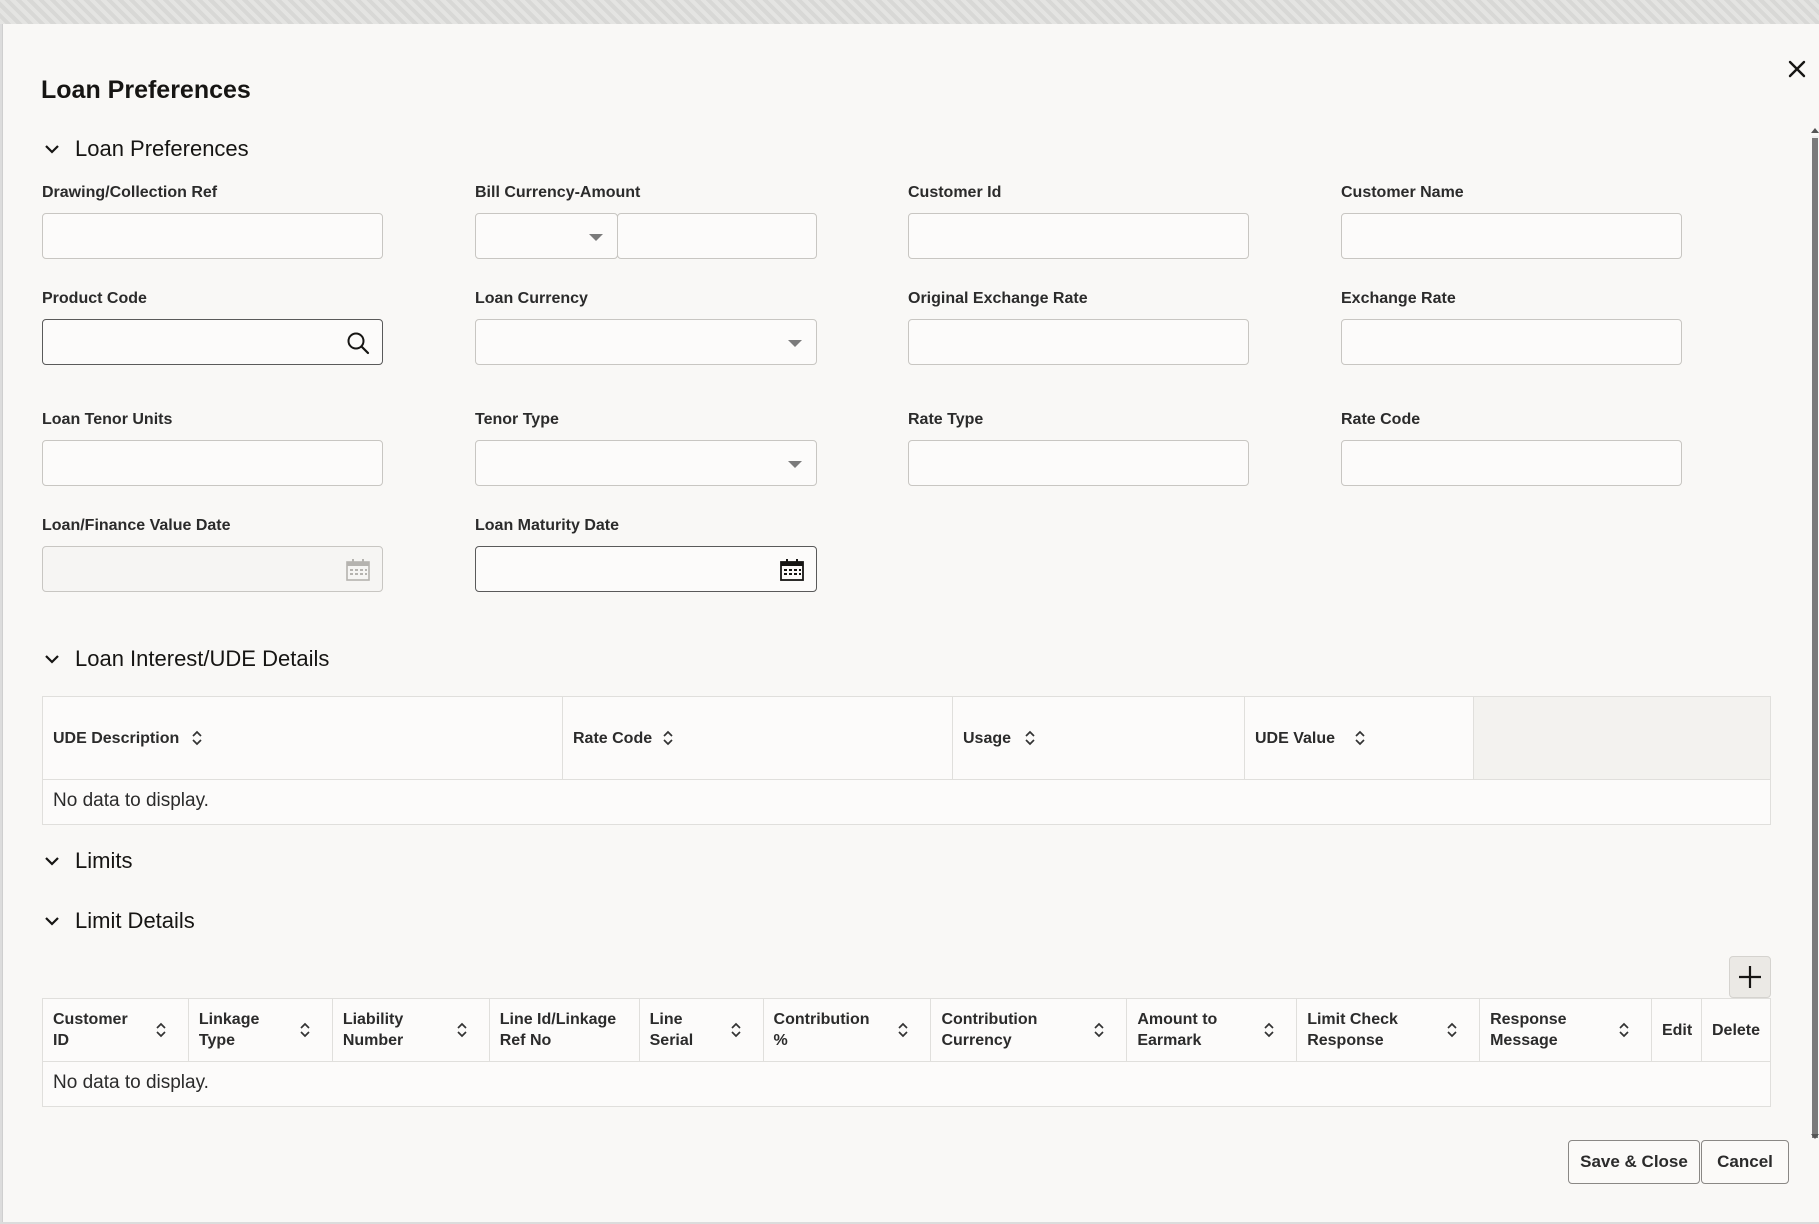  Describe the element at coordinates (116, 1030) in the screenshot. I see `limit-col-customer-id: Customer ID` at that location.